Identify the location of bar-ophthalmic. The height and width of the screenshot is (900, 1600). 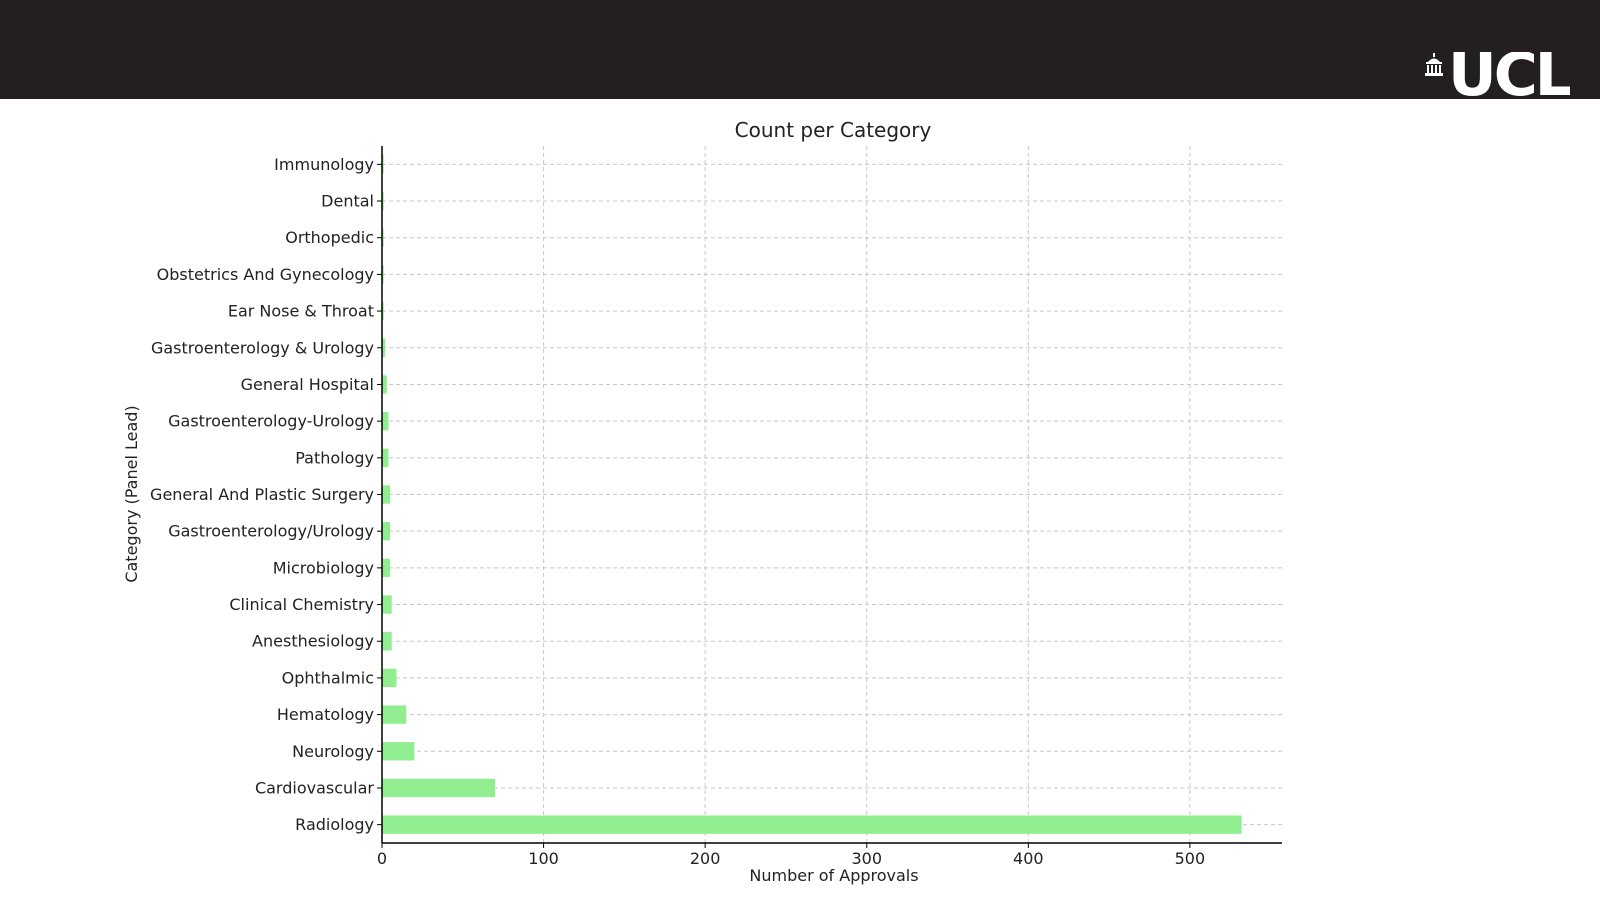
(389, 678).